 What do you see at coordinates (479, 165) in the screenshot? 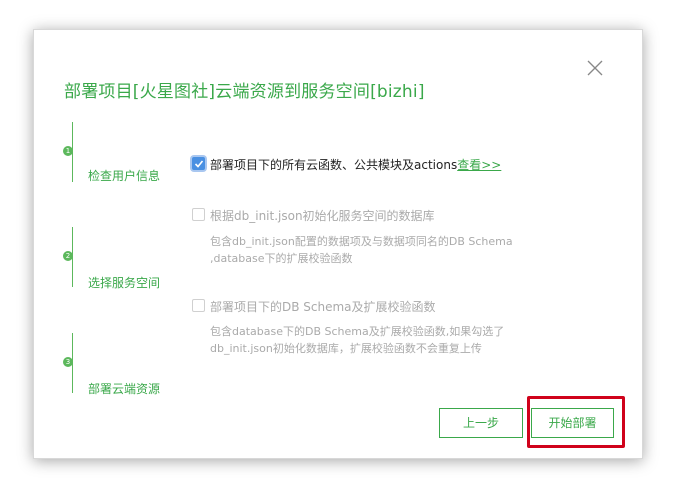
I see `view-details-link: 查看>>` at bounding box center [479, 165].